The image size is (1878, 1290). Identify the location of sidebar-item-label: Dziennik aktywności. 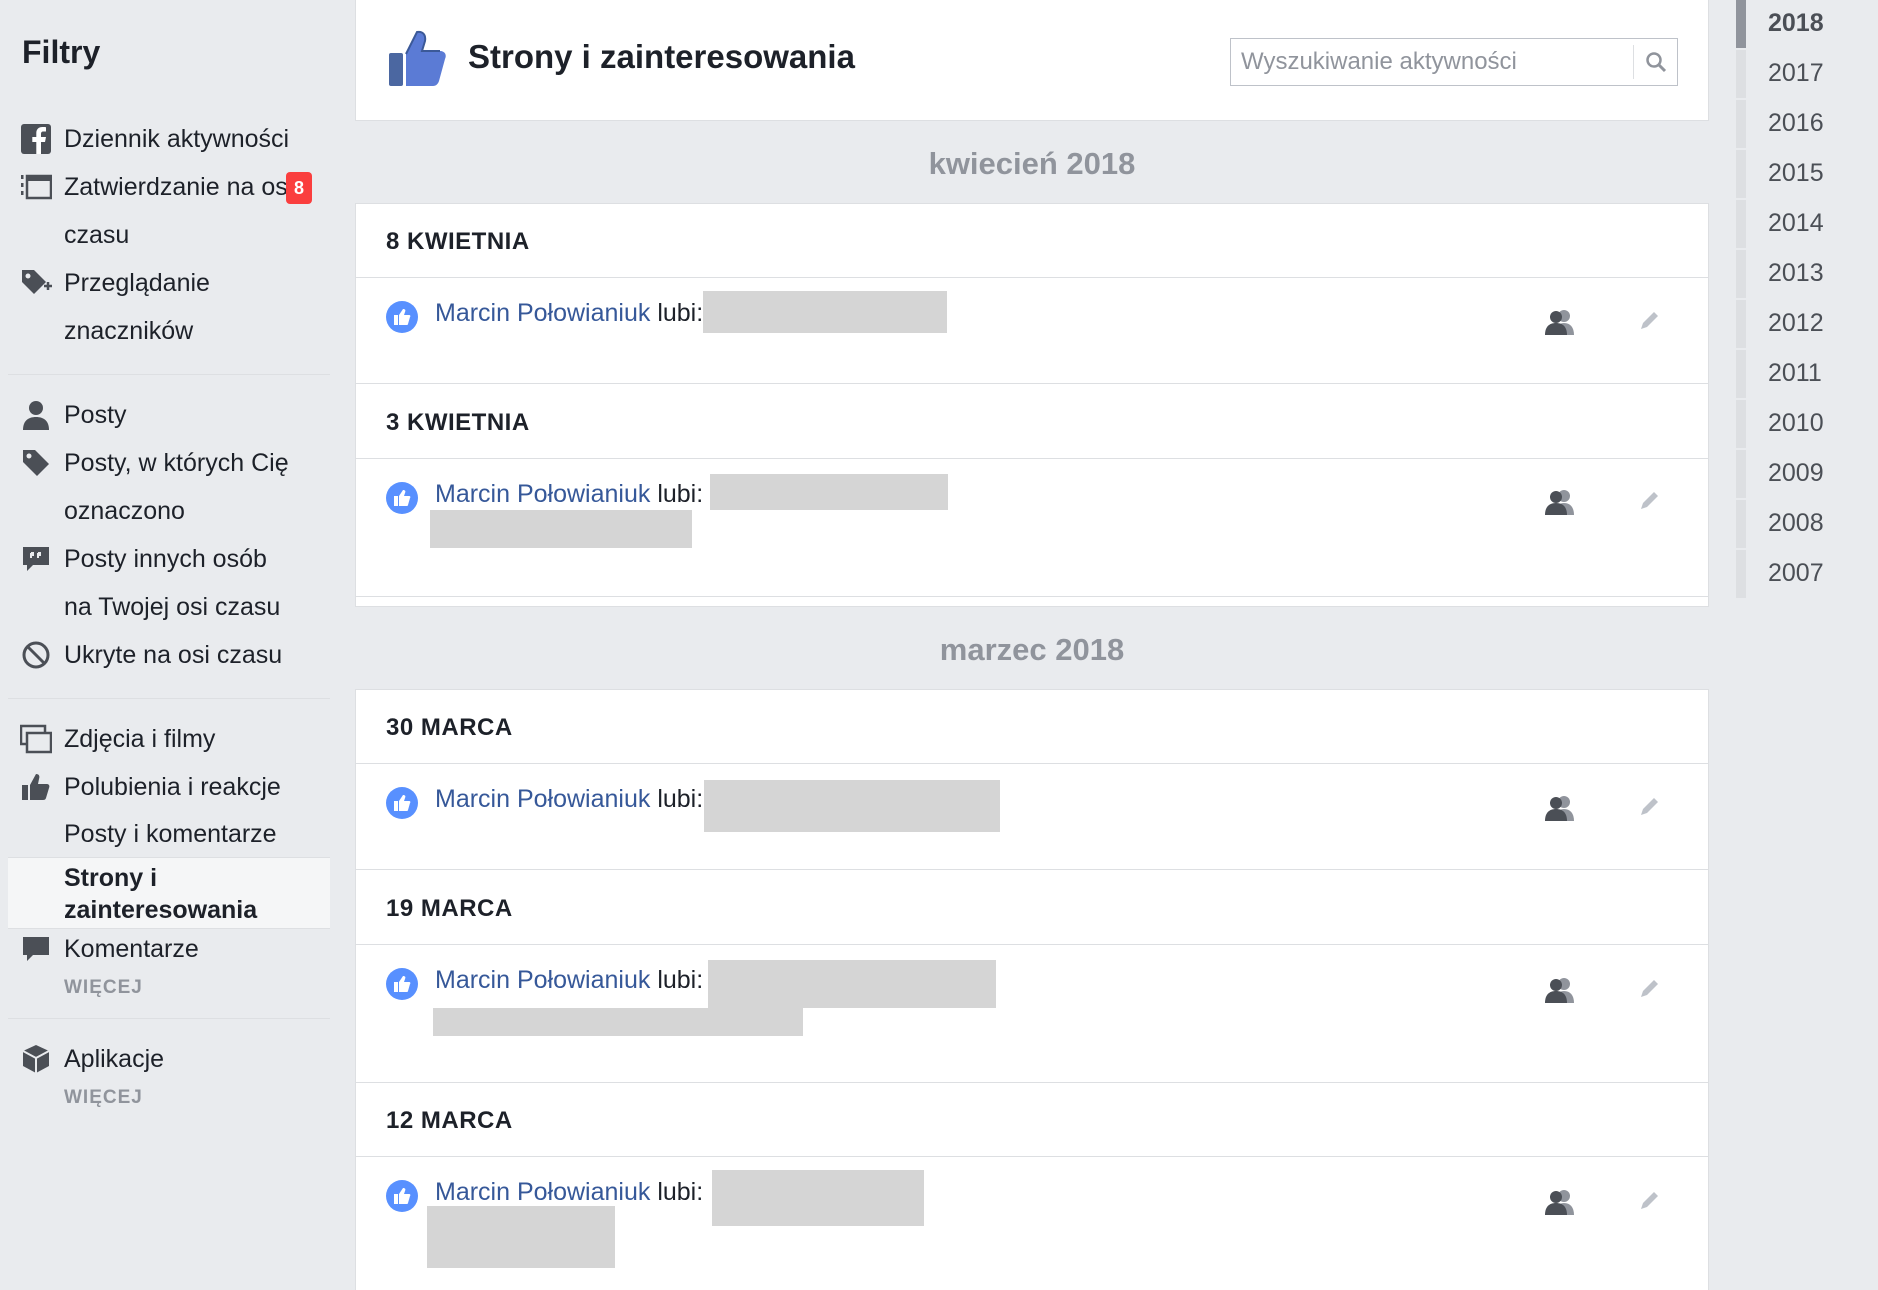
(177, 139).